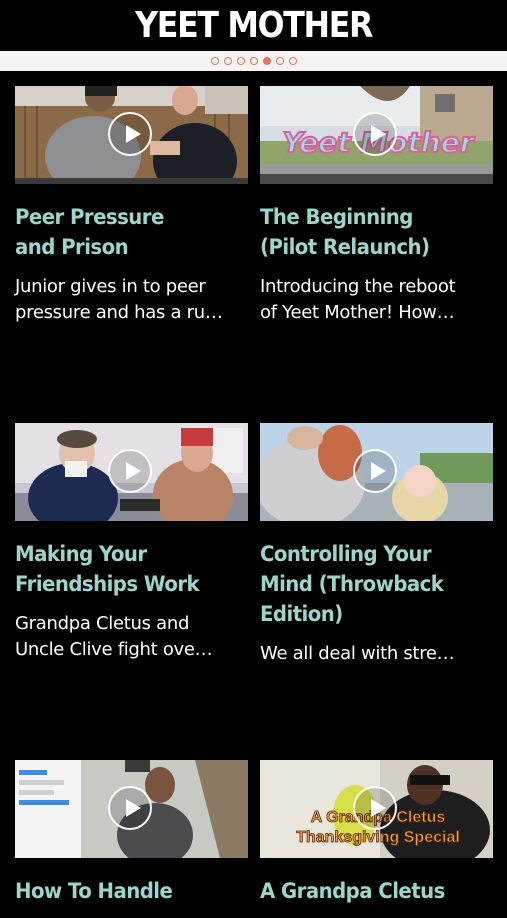 The width and height of the screenshot is (507, 918). I want to click on app-title: YEET MOTHER, so click(254, 25).